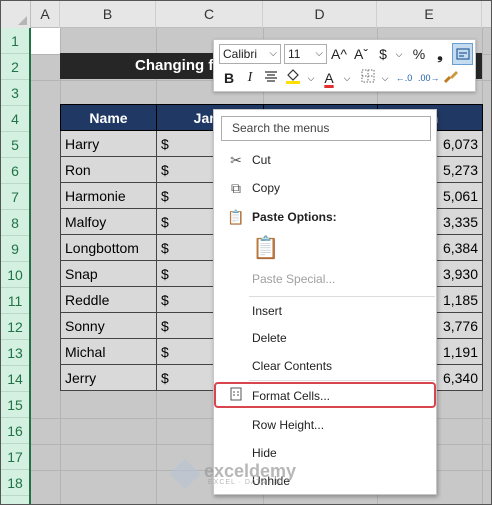  Describe the element at coordinates (229, 78) in the screenshot. I see `bold-button: B` at that location.